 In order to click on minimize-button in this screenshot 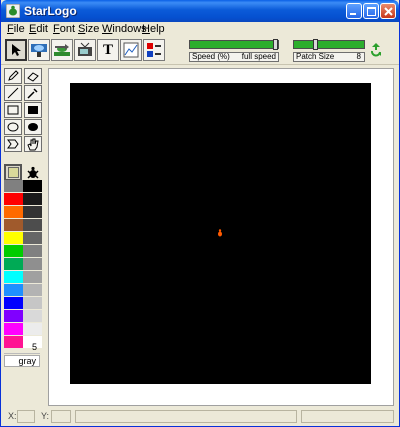, I will do `click(354, 11)`.